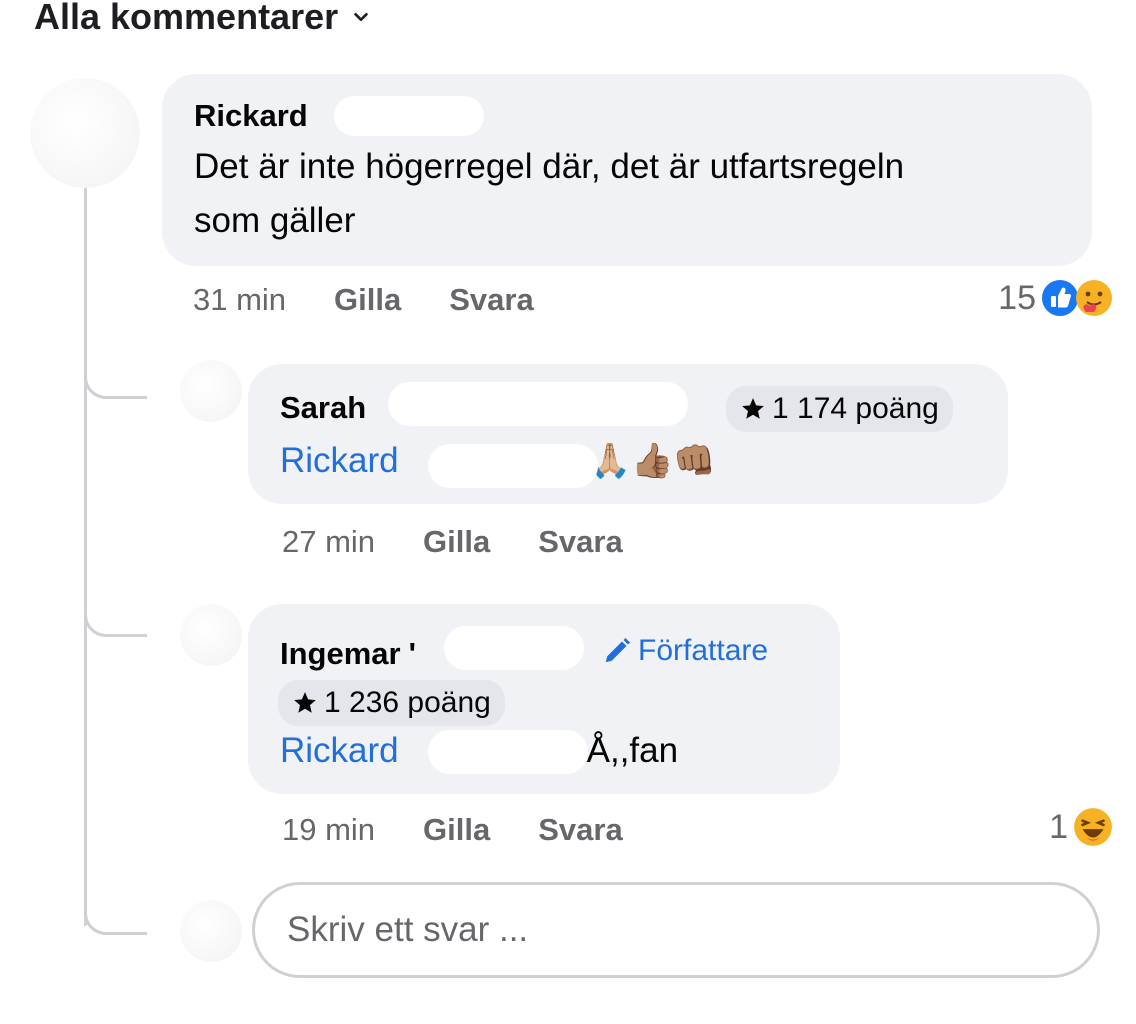 Image resolution: width=1136 pixels, height=1024 pixels. I want to click on reaction-summary: 15, so click(1056, 298).